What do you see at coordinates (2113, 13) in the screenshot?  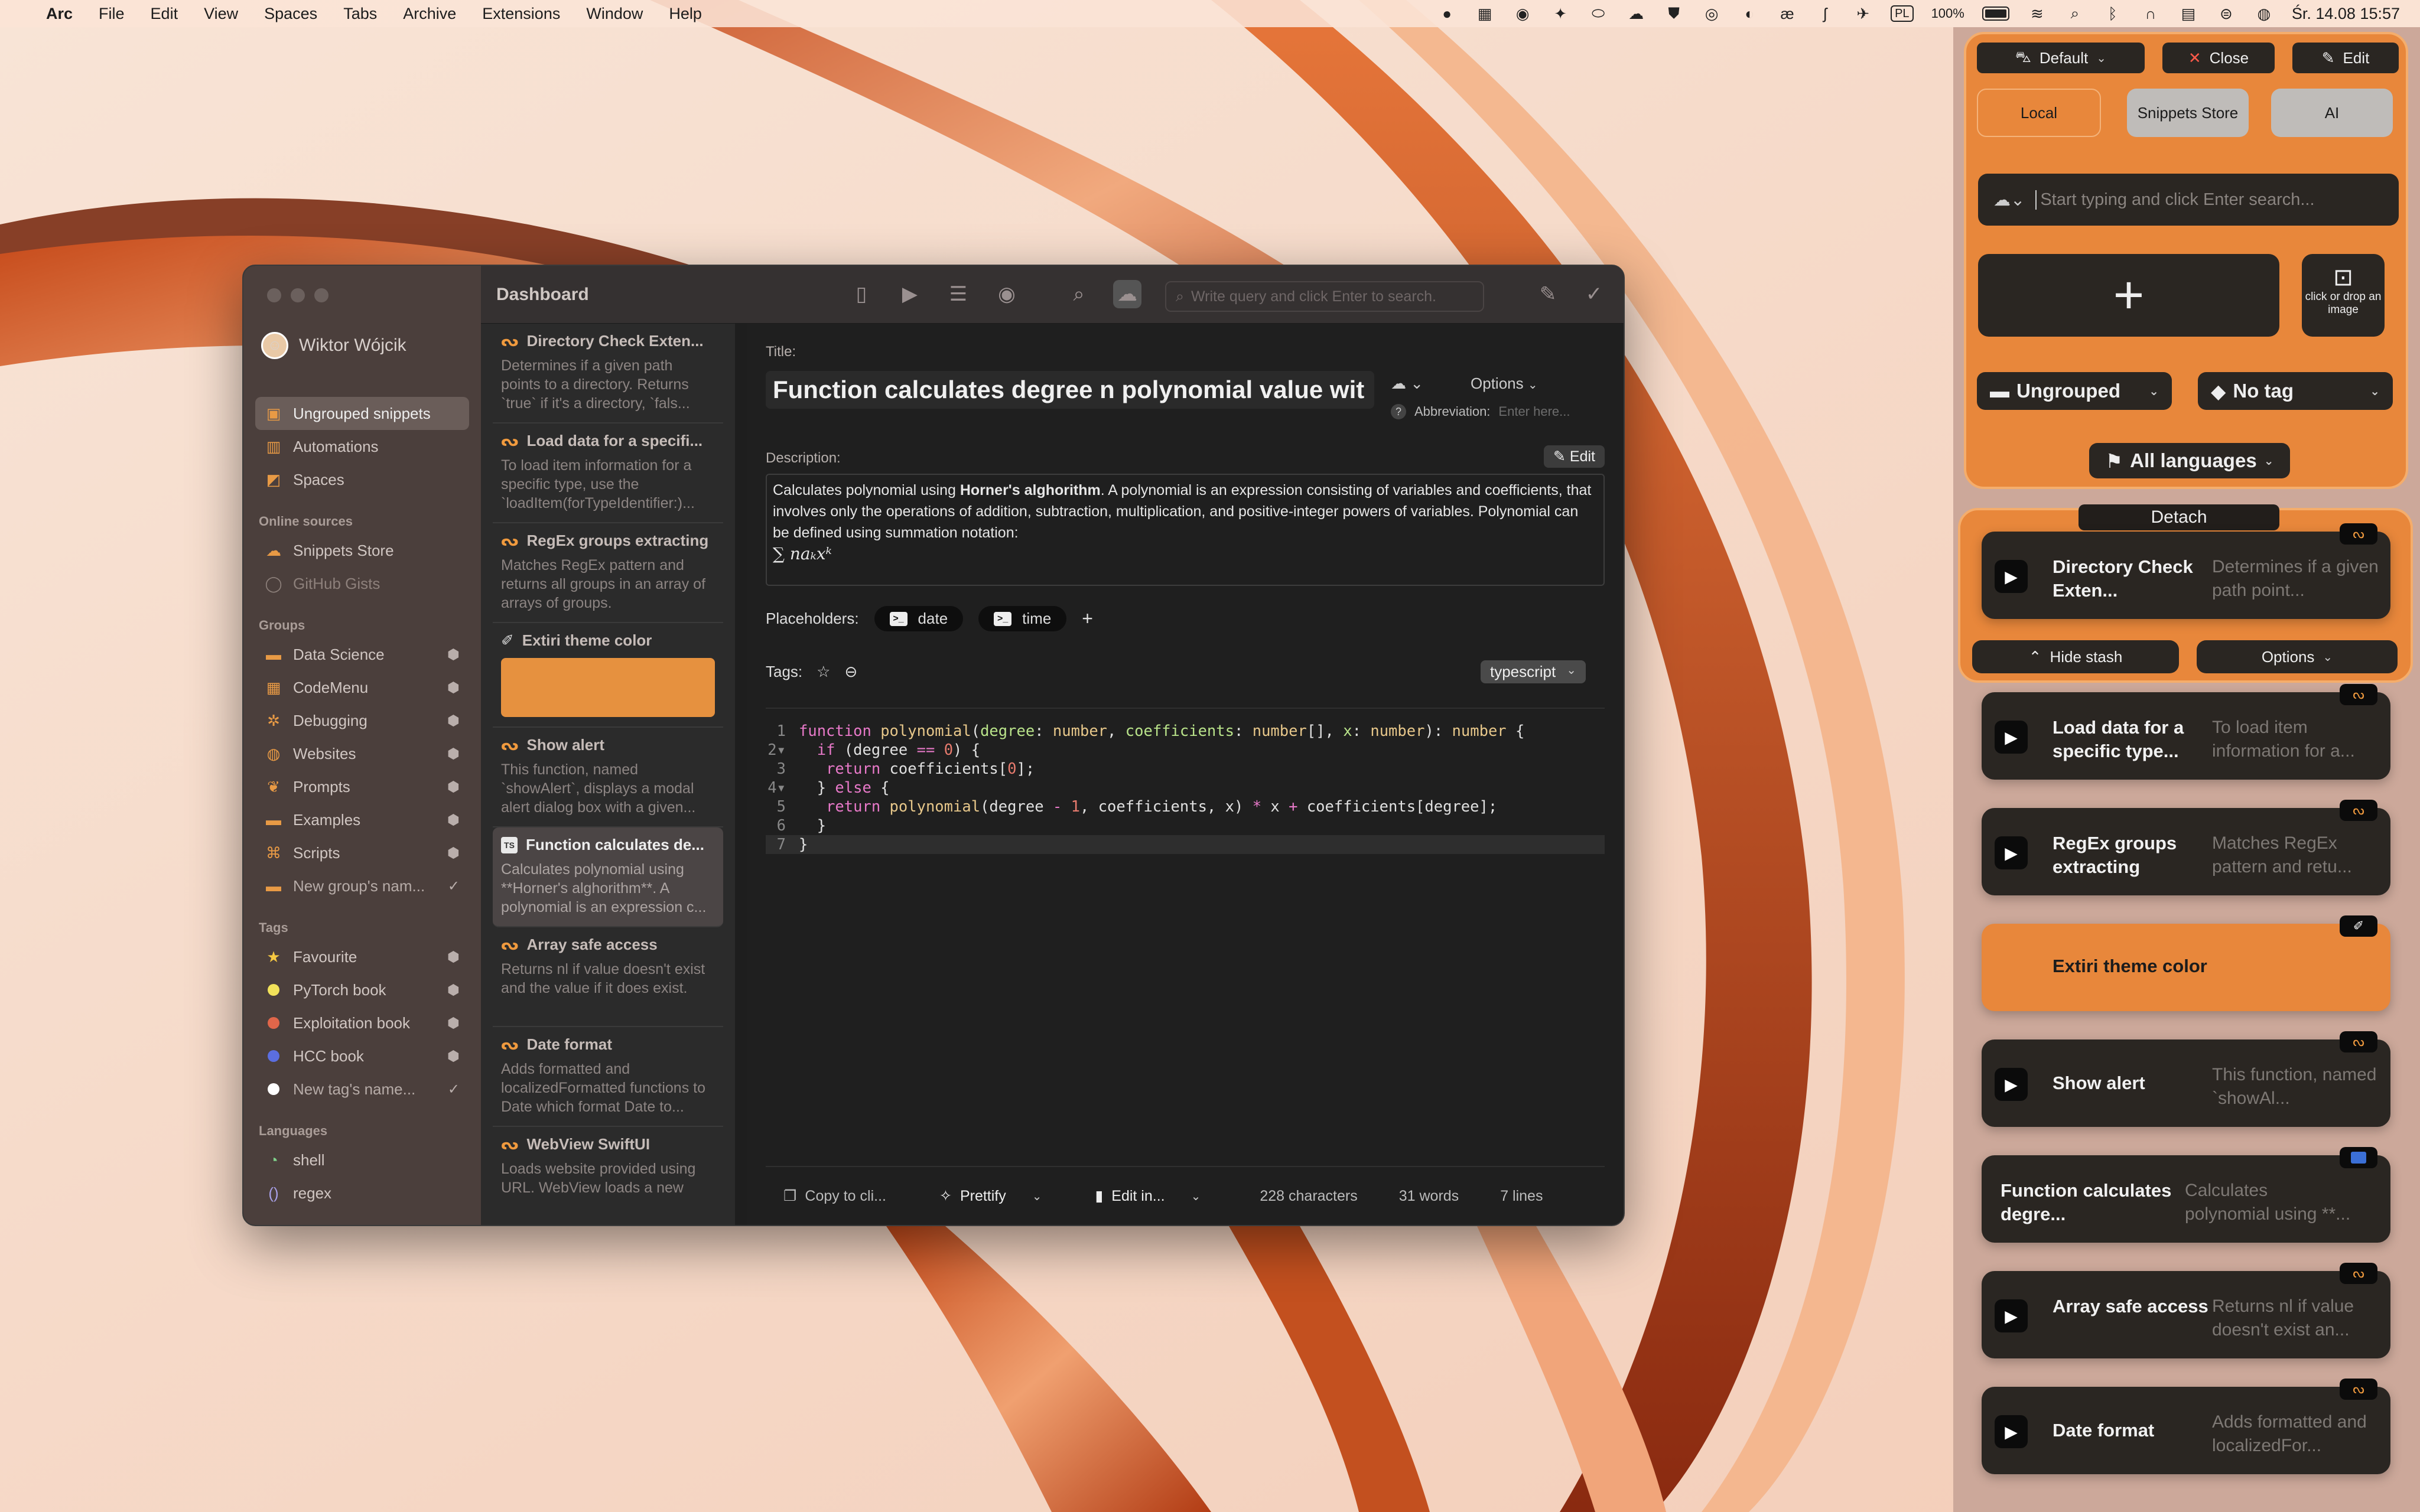 I see `bluetooth-icon: ᛒ` at bounding box center [2113, 13].